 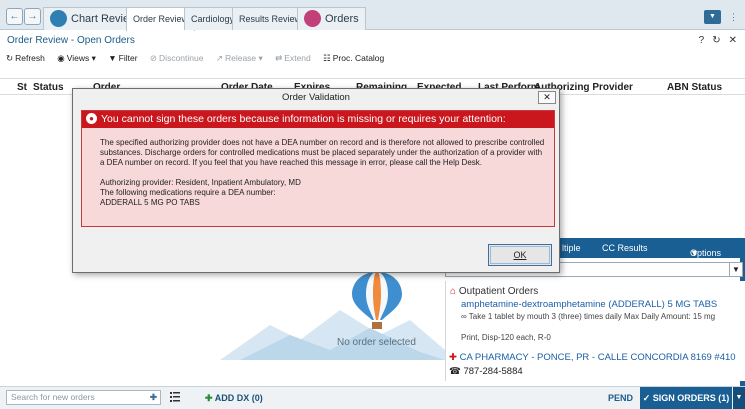 What do you see at coordinates (83, 397) in the screenshot?
I see `order-search-input: Search for new orders ✚` at bounding box center [83, 397].